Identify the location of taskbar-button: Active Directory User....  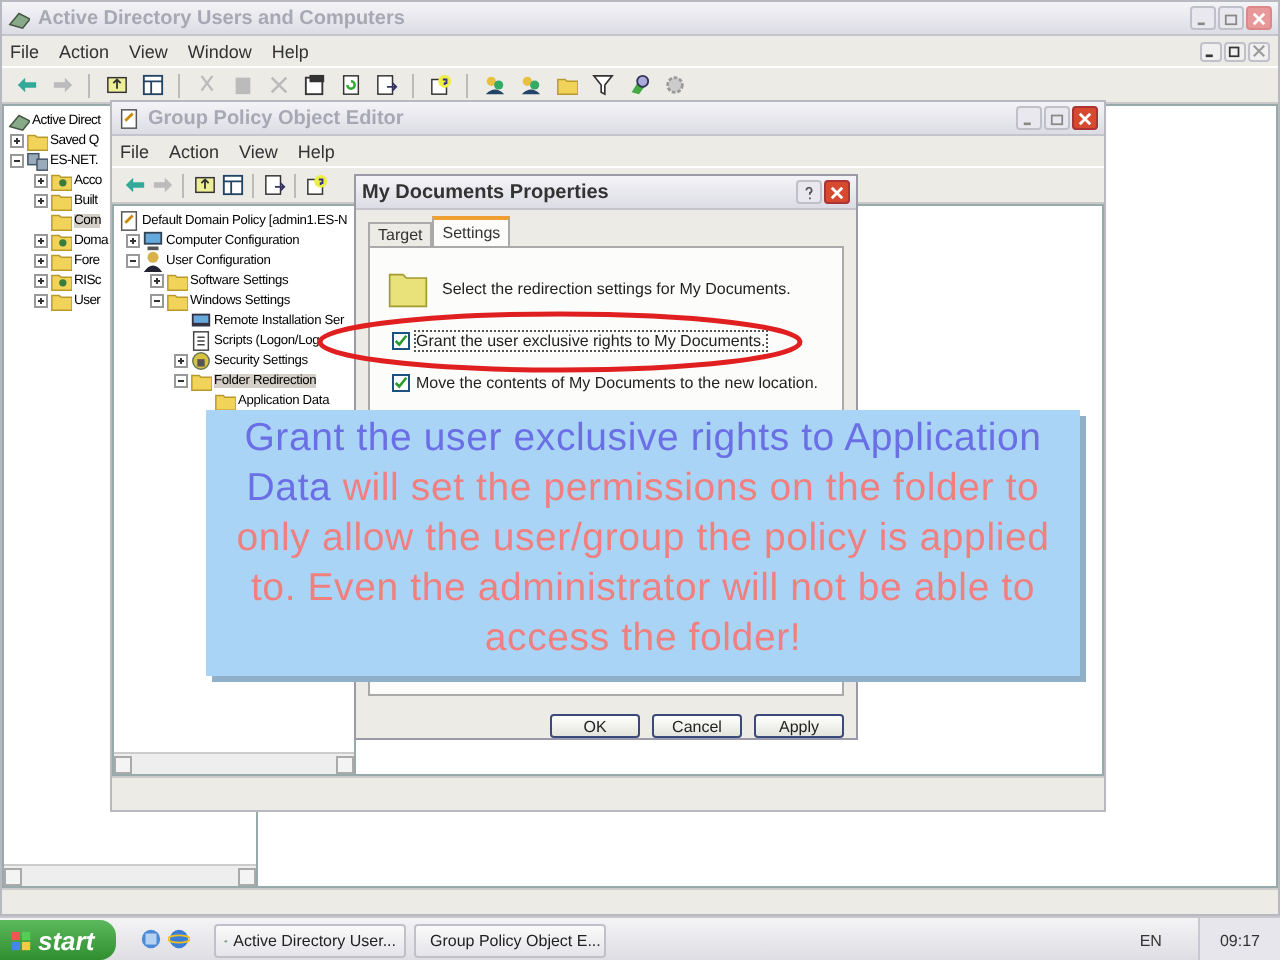
(310, 940).